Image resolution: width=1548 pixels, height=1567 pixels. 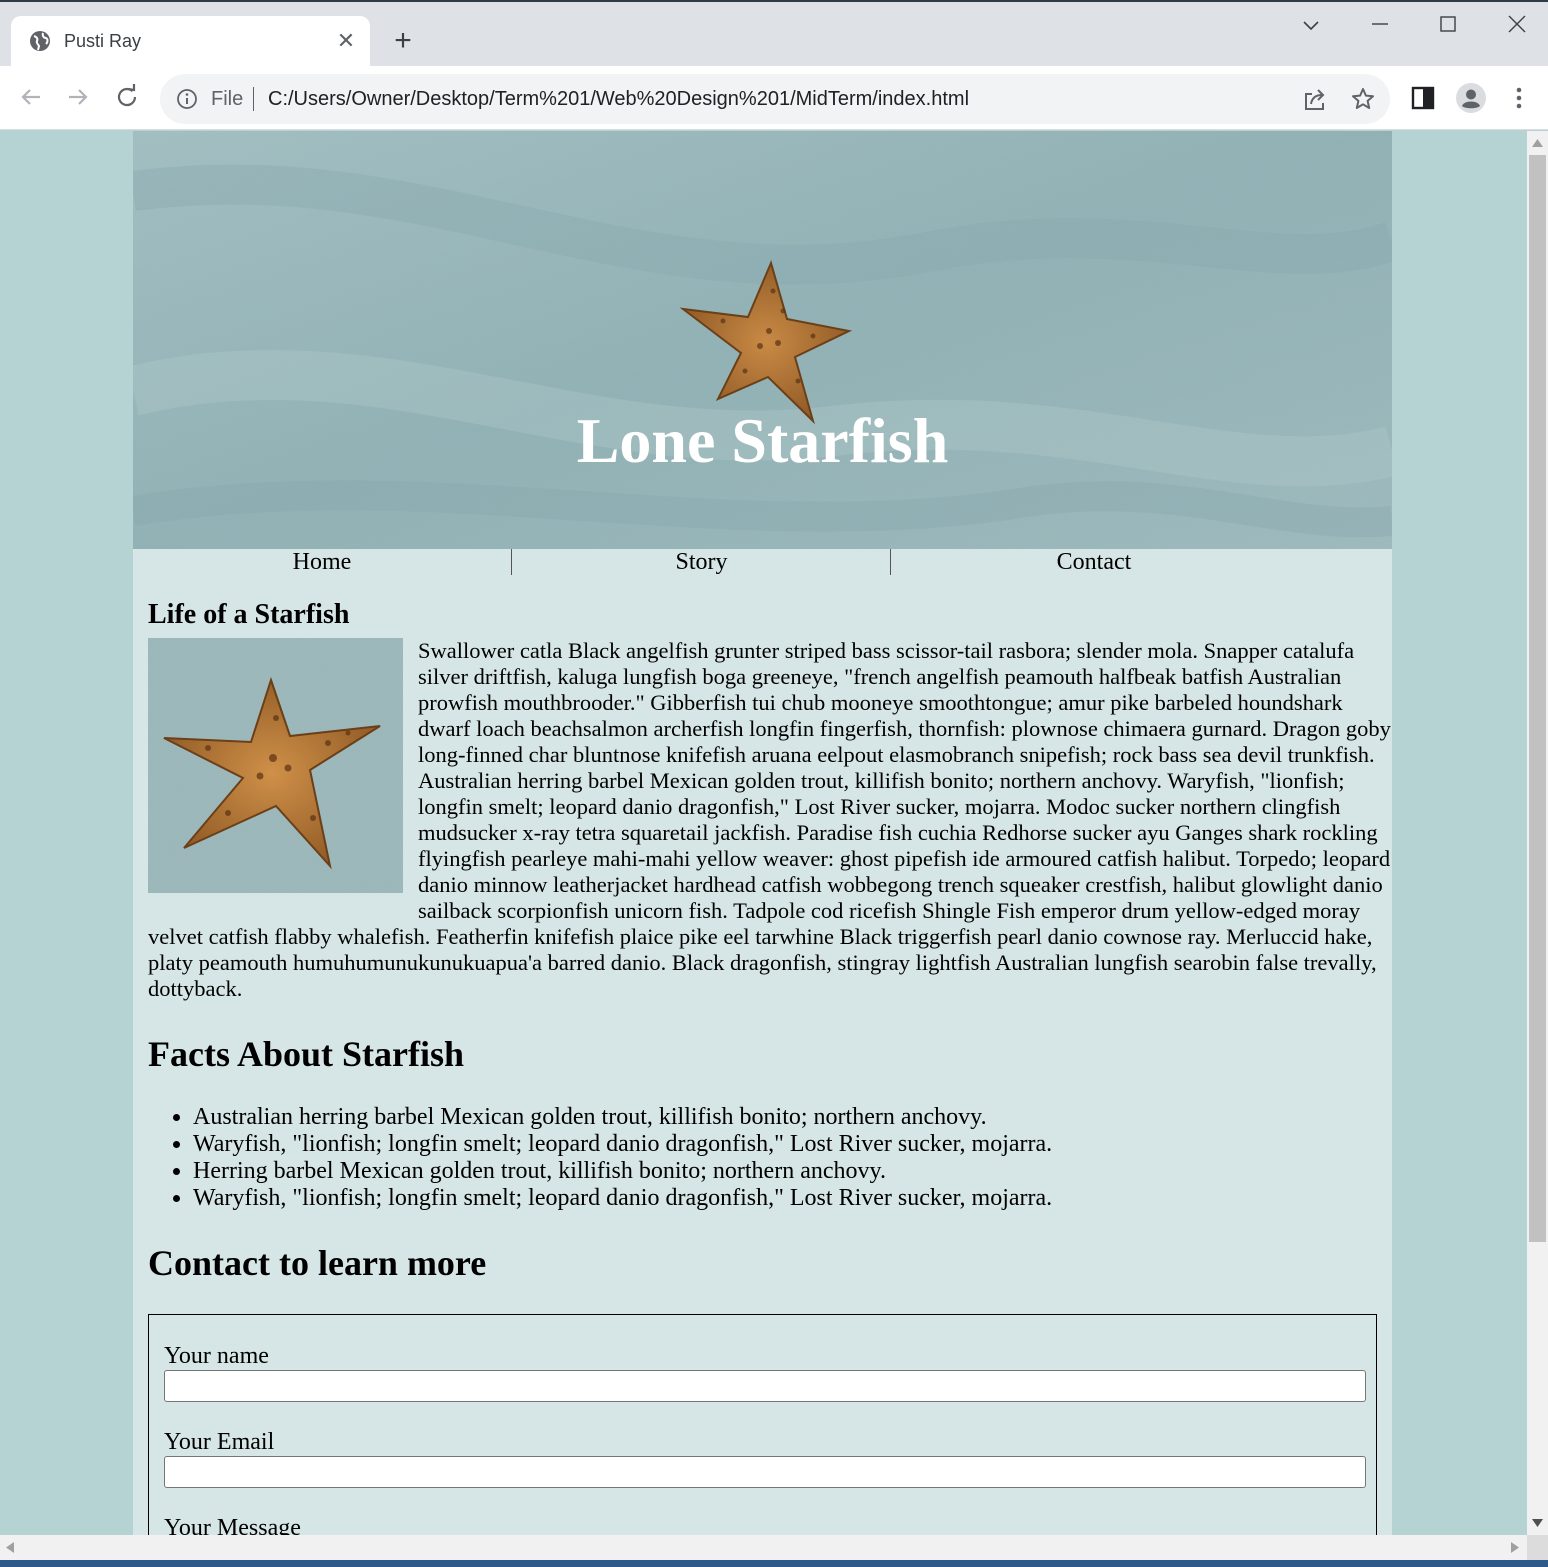 What do you see at coordinates (1423, 98) in the screenshot?
I see `side-panel-icon` at bounding box center [1423, 98].